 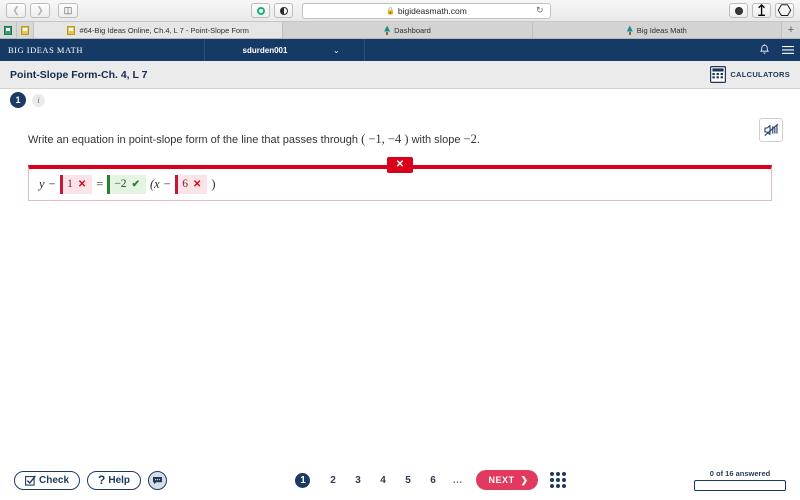 What do you see at coordinates (478, 140) in the screenshot?
I see `prompt-period: .` at bounding box center [478, 140].